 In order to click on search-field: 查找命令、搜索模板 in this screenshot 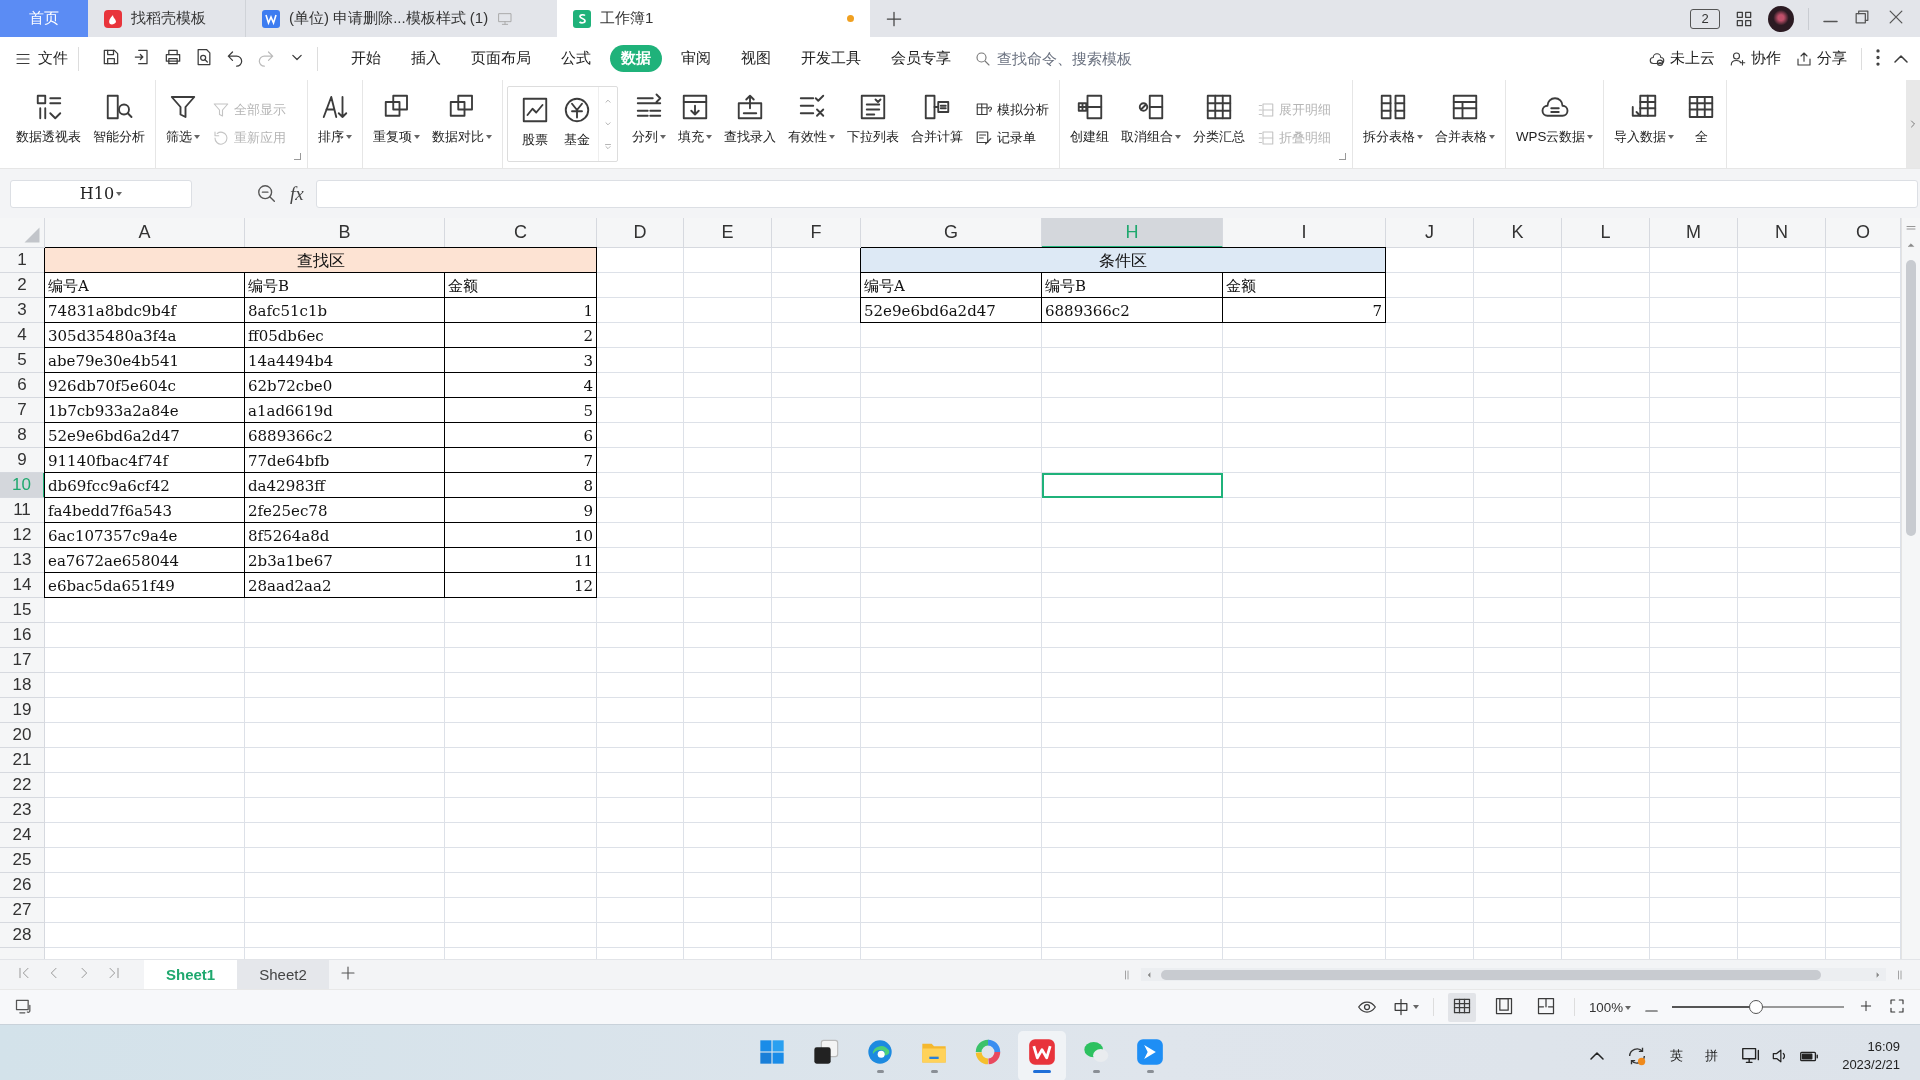, I will do `click(1094, 58)`.